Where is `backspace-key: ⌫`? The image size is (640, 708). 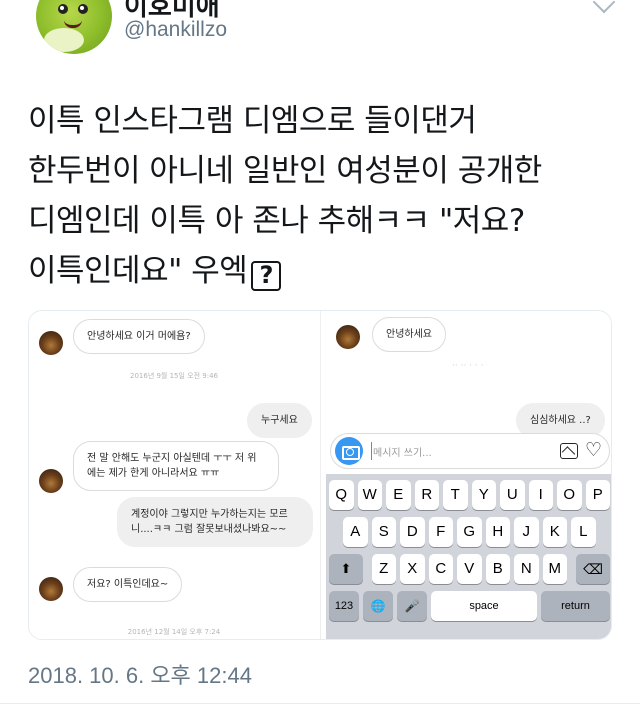 backspace-key: ⌫ is located at coordinates (593, 569).